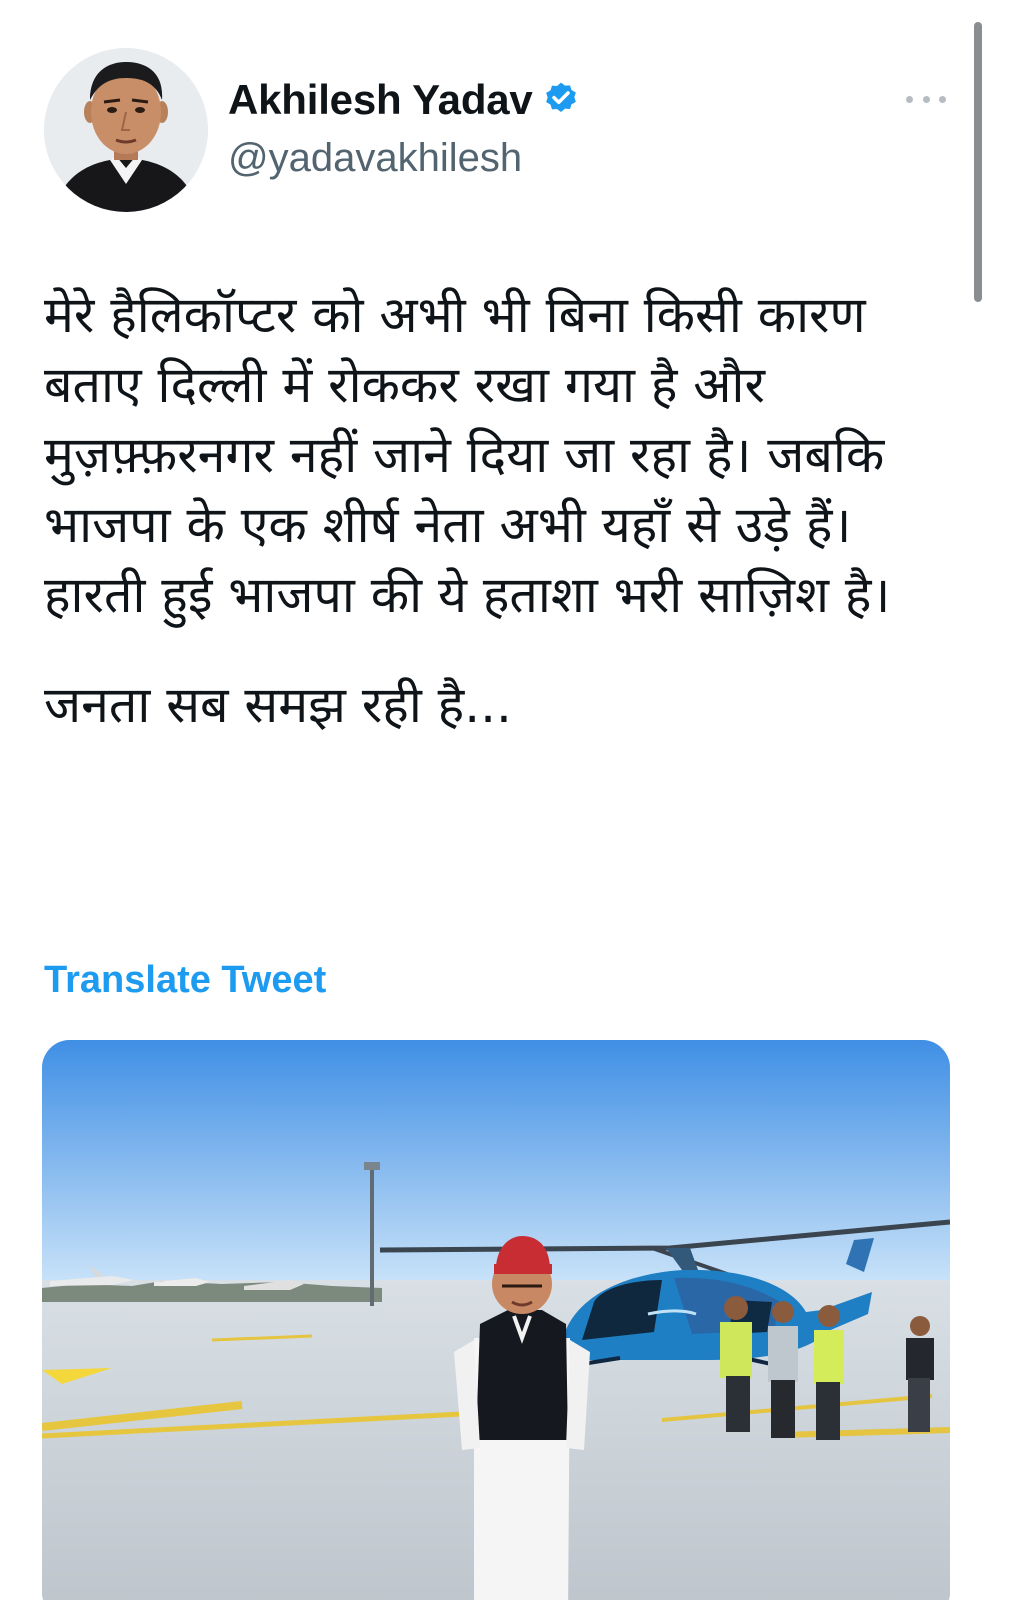  I want to click on more-options-icon, so click(926, 99).